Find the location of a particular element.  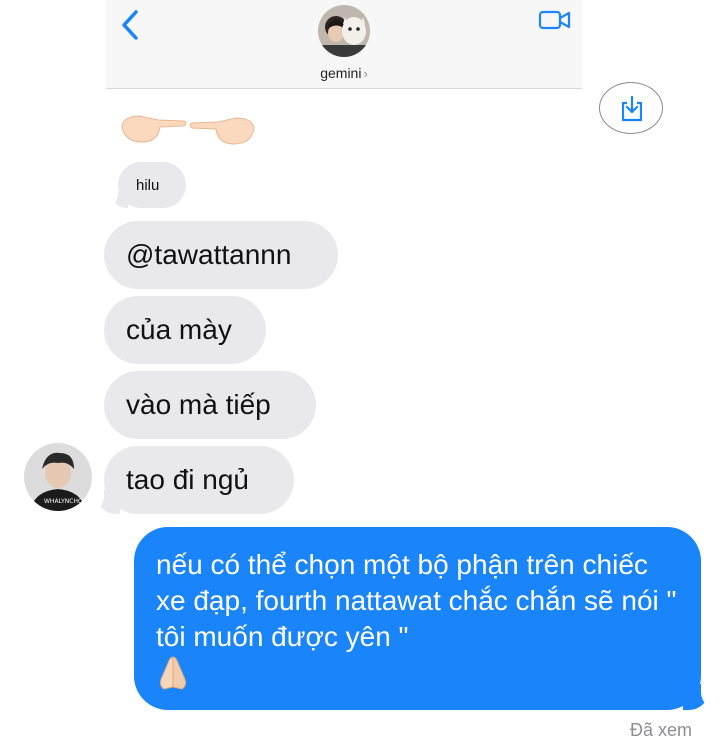

message-text: hilu is located at coordinates (148, 185).